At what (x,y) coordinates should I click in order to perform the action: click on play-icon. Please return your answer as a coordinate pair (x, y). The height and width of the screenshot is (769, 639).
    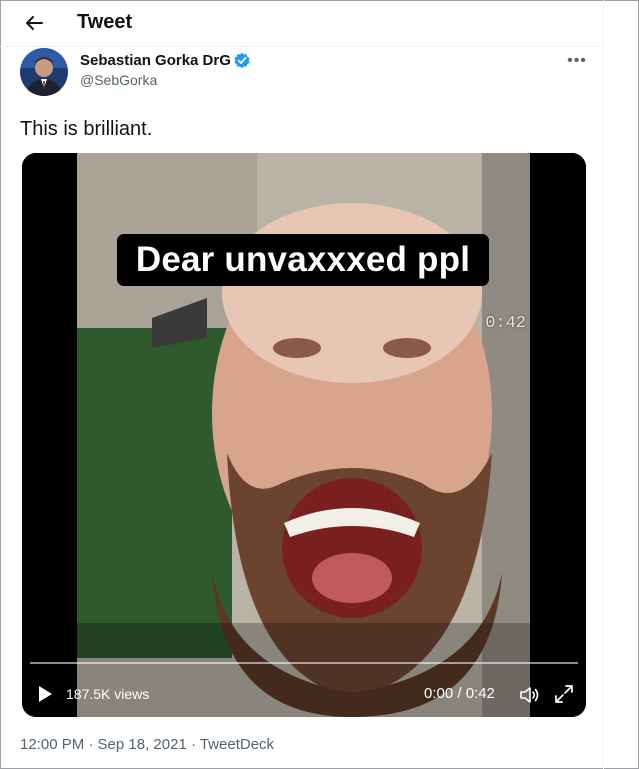
    Looking at the image, I should click on (45, 694).